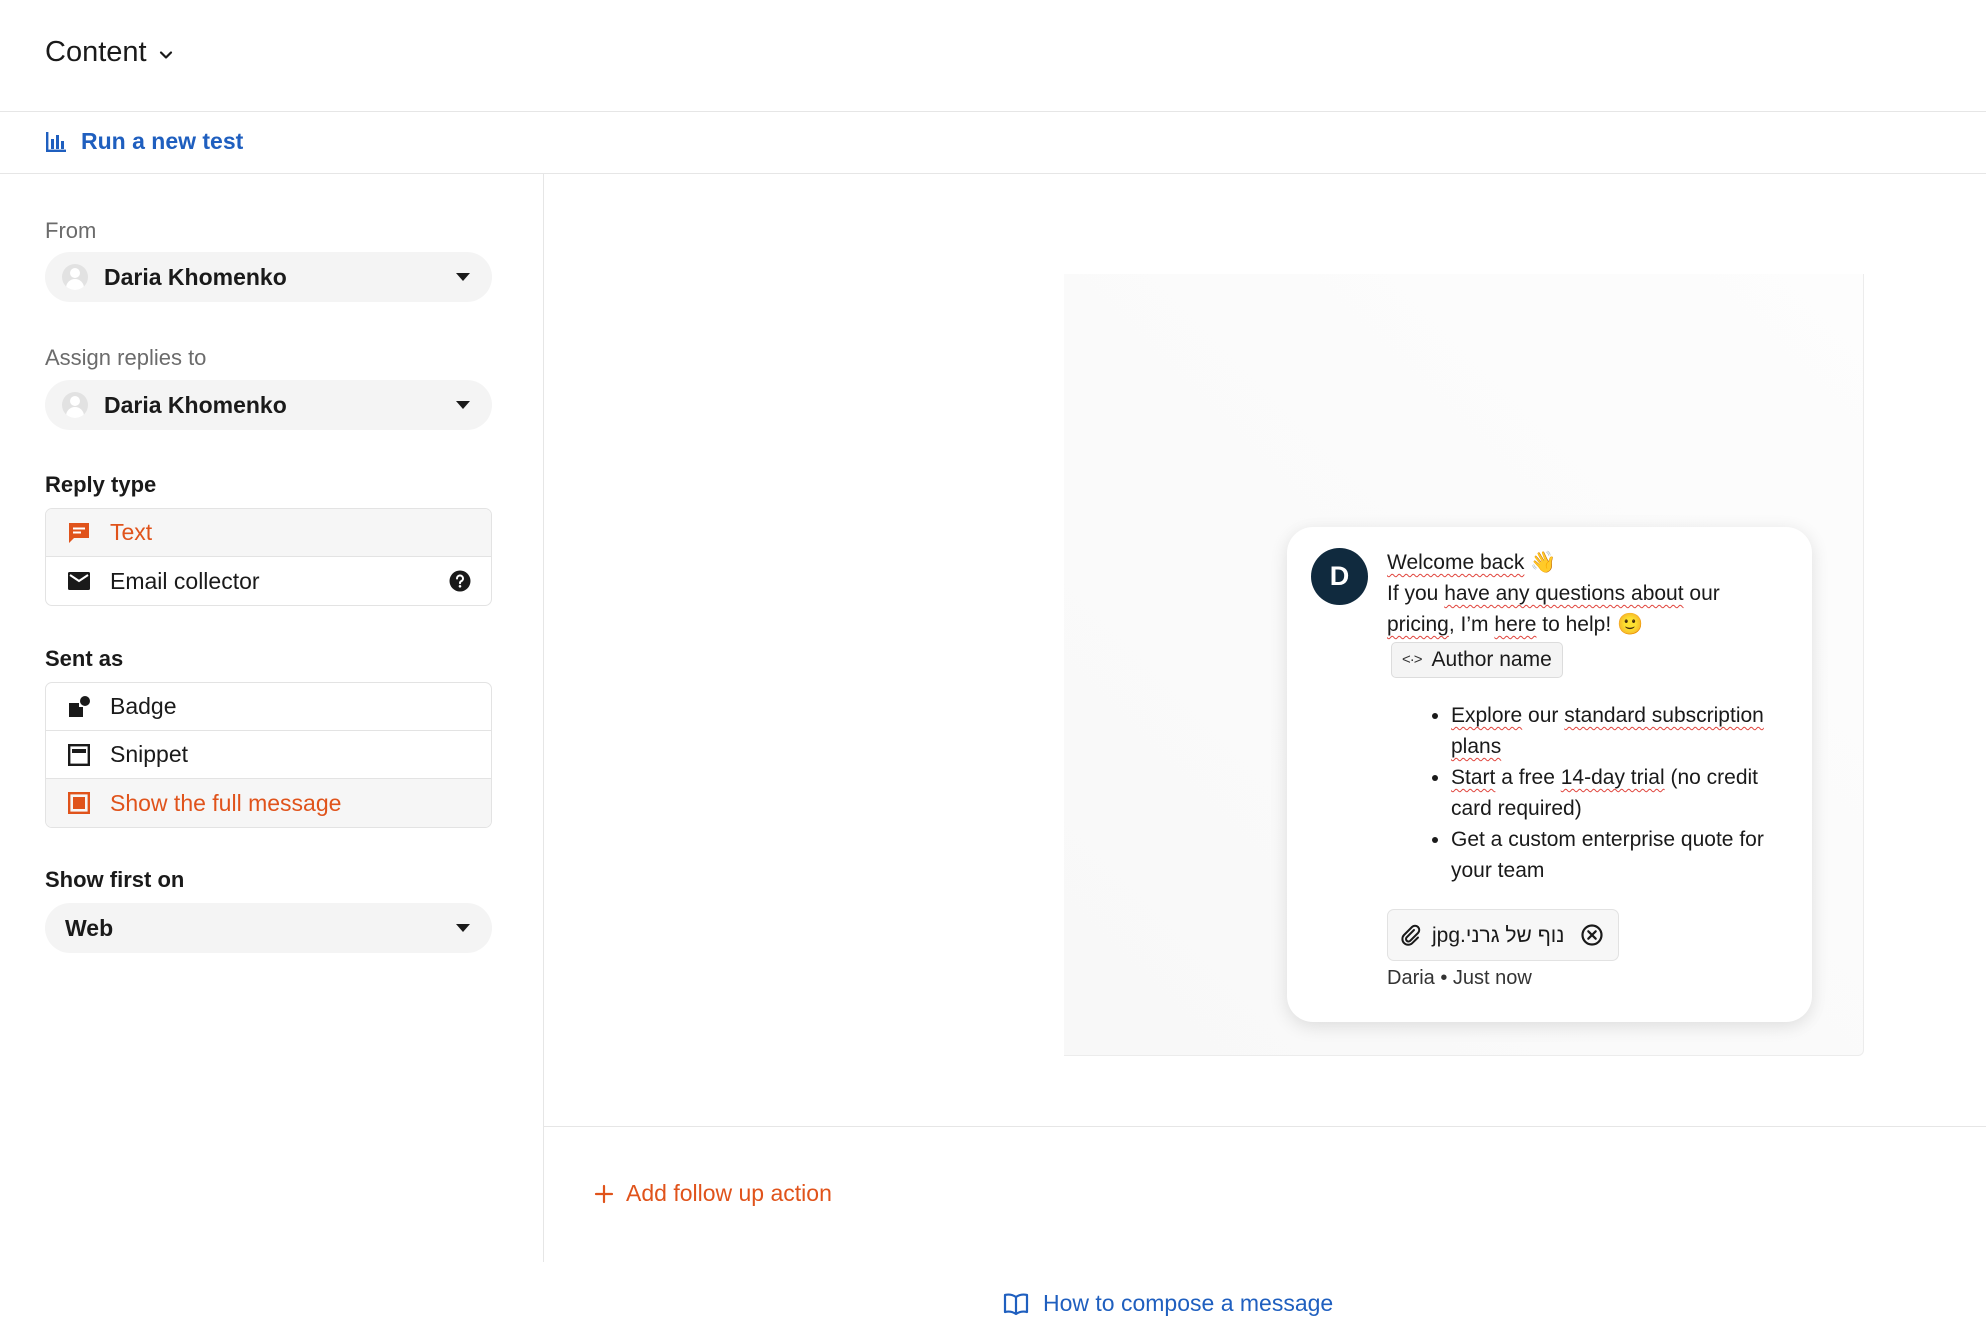 Image resolution: width=1986 pixels, height=1344 pixels. What do you see at coordinates (1016, 1304) in the screenshot?
I see `book-icon` at bounding box center [1016, 1304].